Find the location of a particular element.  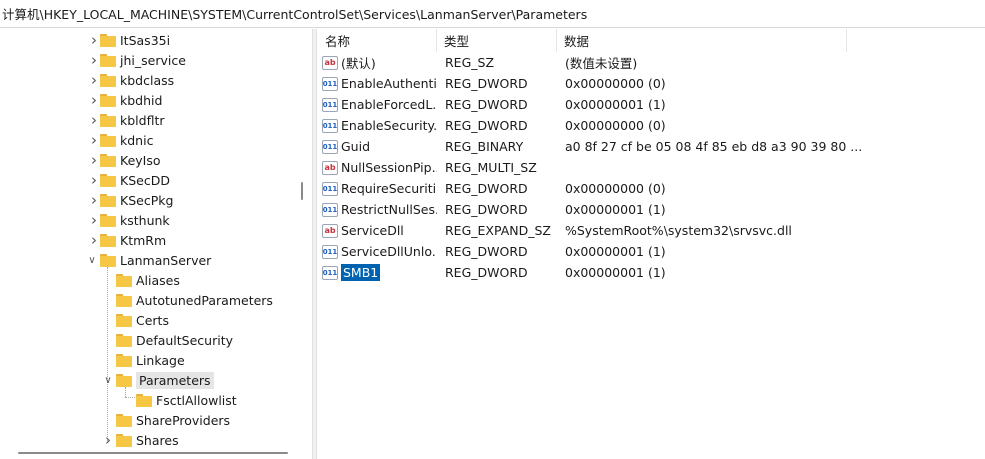

tree-item: kdnic is located at coordinates (126, 140).